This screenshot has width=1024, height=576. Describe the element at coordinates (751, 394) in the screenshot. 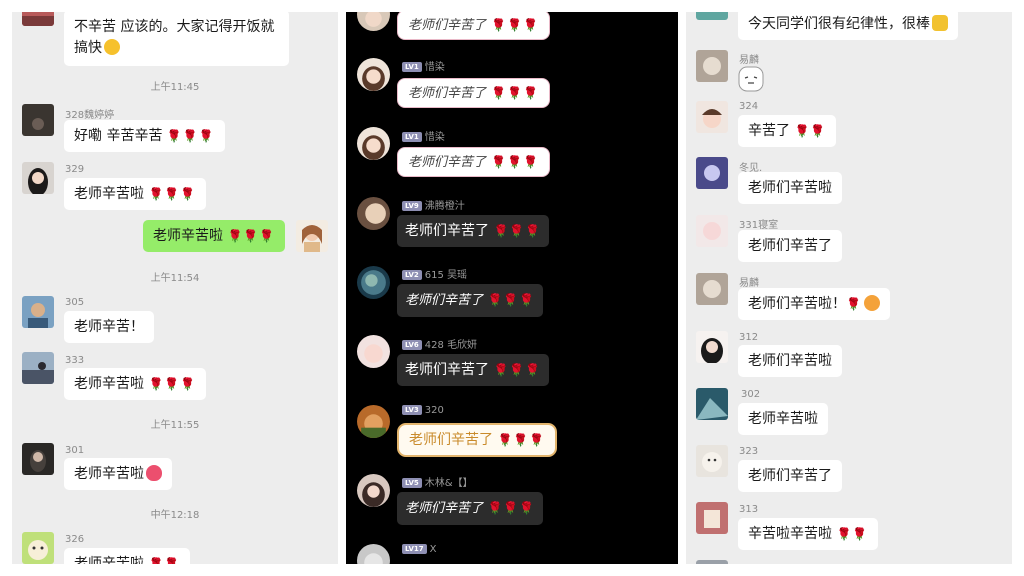

I see `sender-name: 302` at that location.